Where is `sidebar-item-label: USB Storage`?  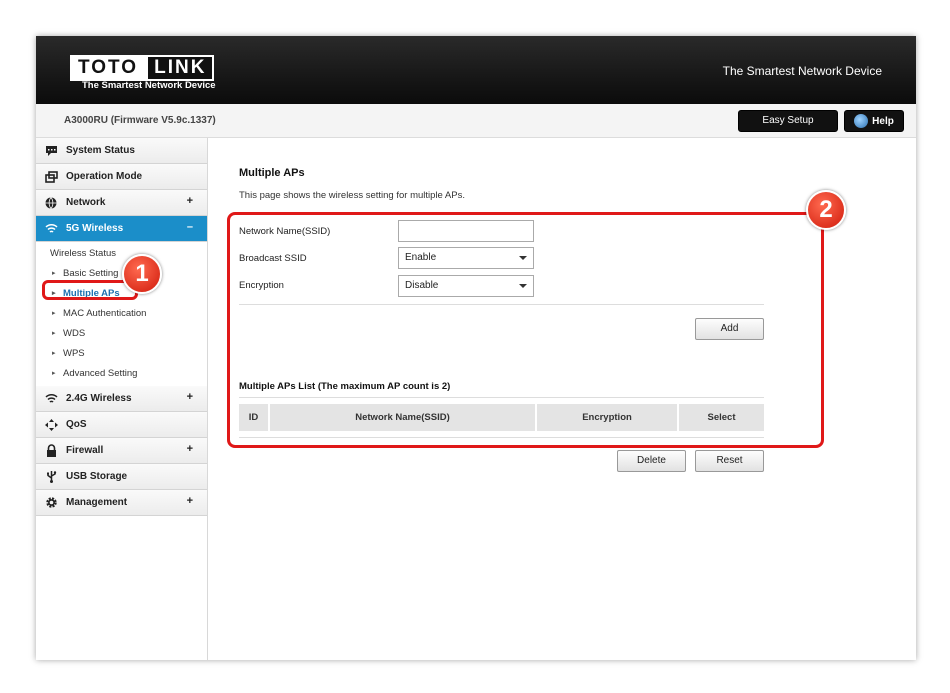 sidebar-item-label: USB Storage is located at coordinates (97, 476).